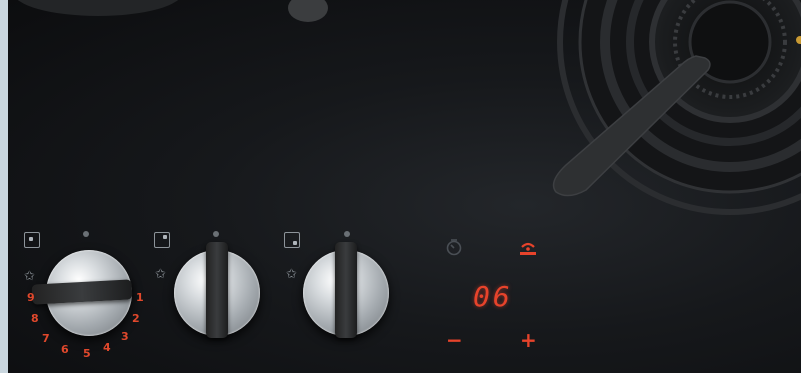 This screenshot has width=801, height=373. Describe the element at coordinates (162, 240) in the screenshot. I see `zone-icon-rear-right` at that location.